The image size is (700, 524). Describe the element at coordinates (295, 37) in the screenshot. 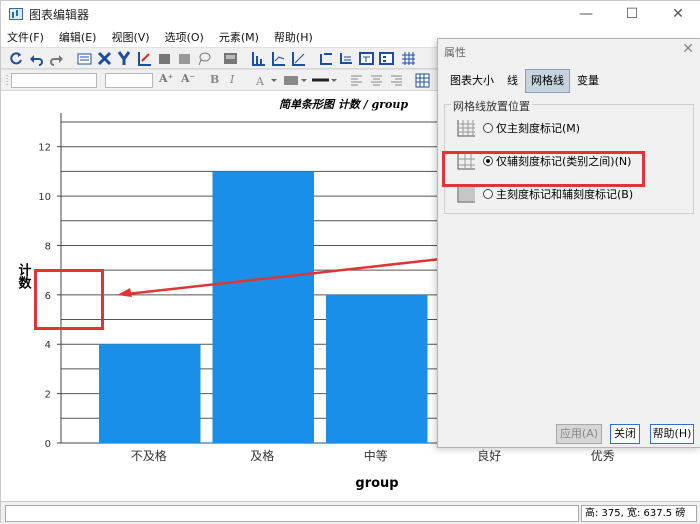

I see `menu-help: 帮助(H)` at that location.